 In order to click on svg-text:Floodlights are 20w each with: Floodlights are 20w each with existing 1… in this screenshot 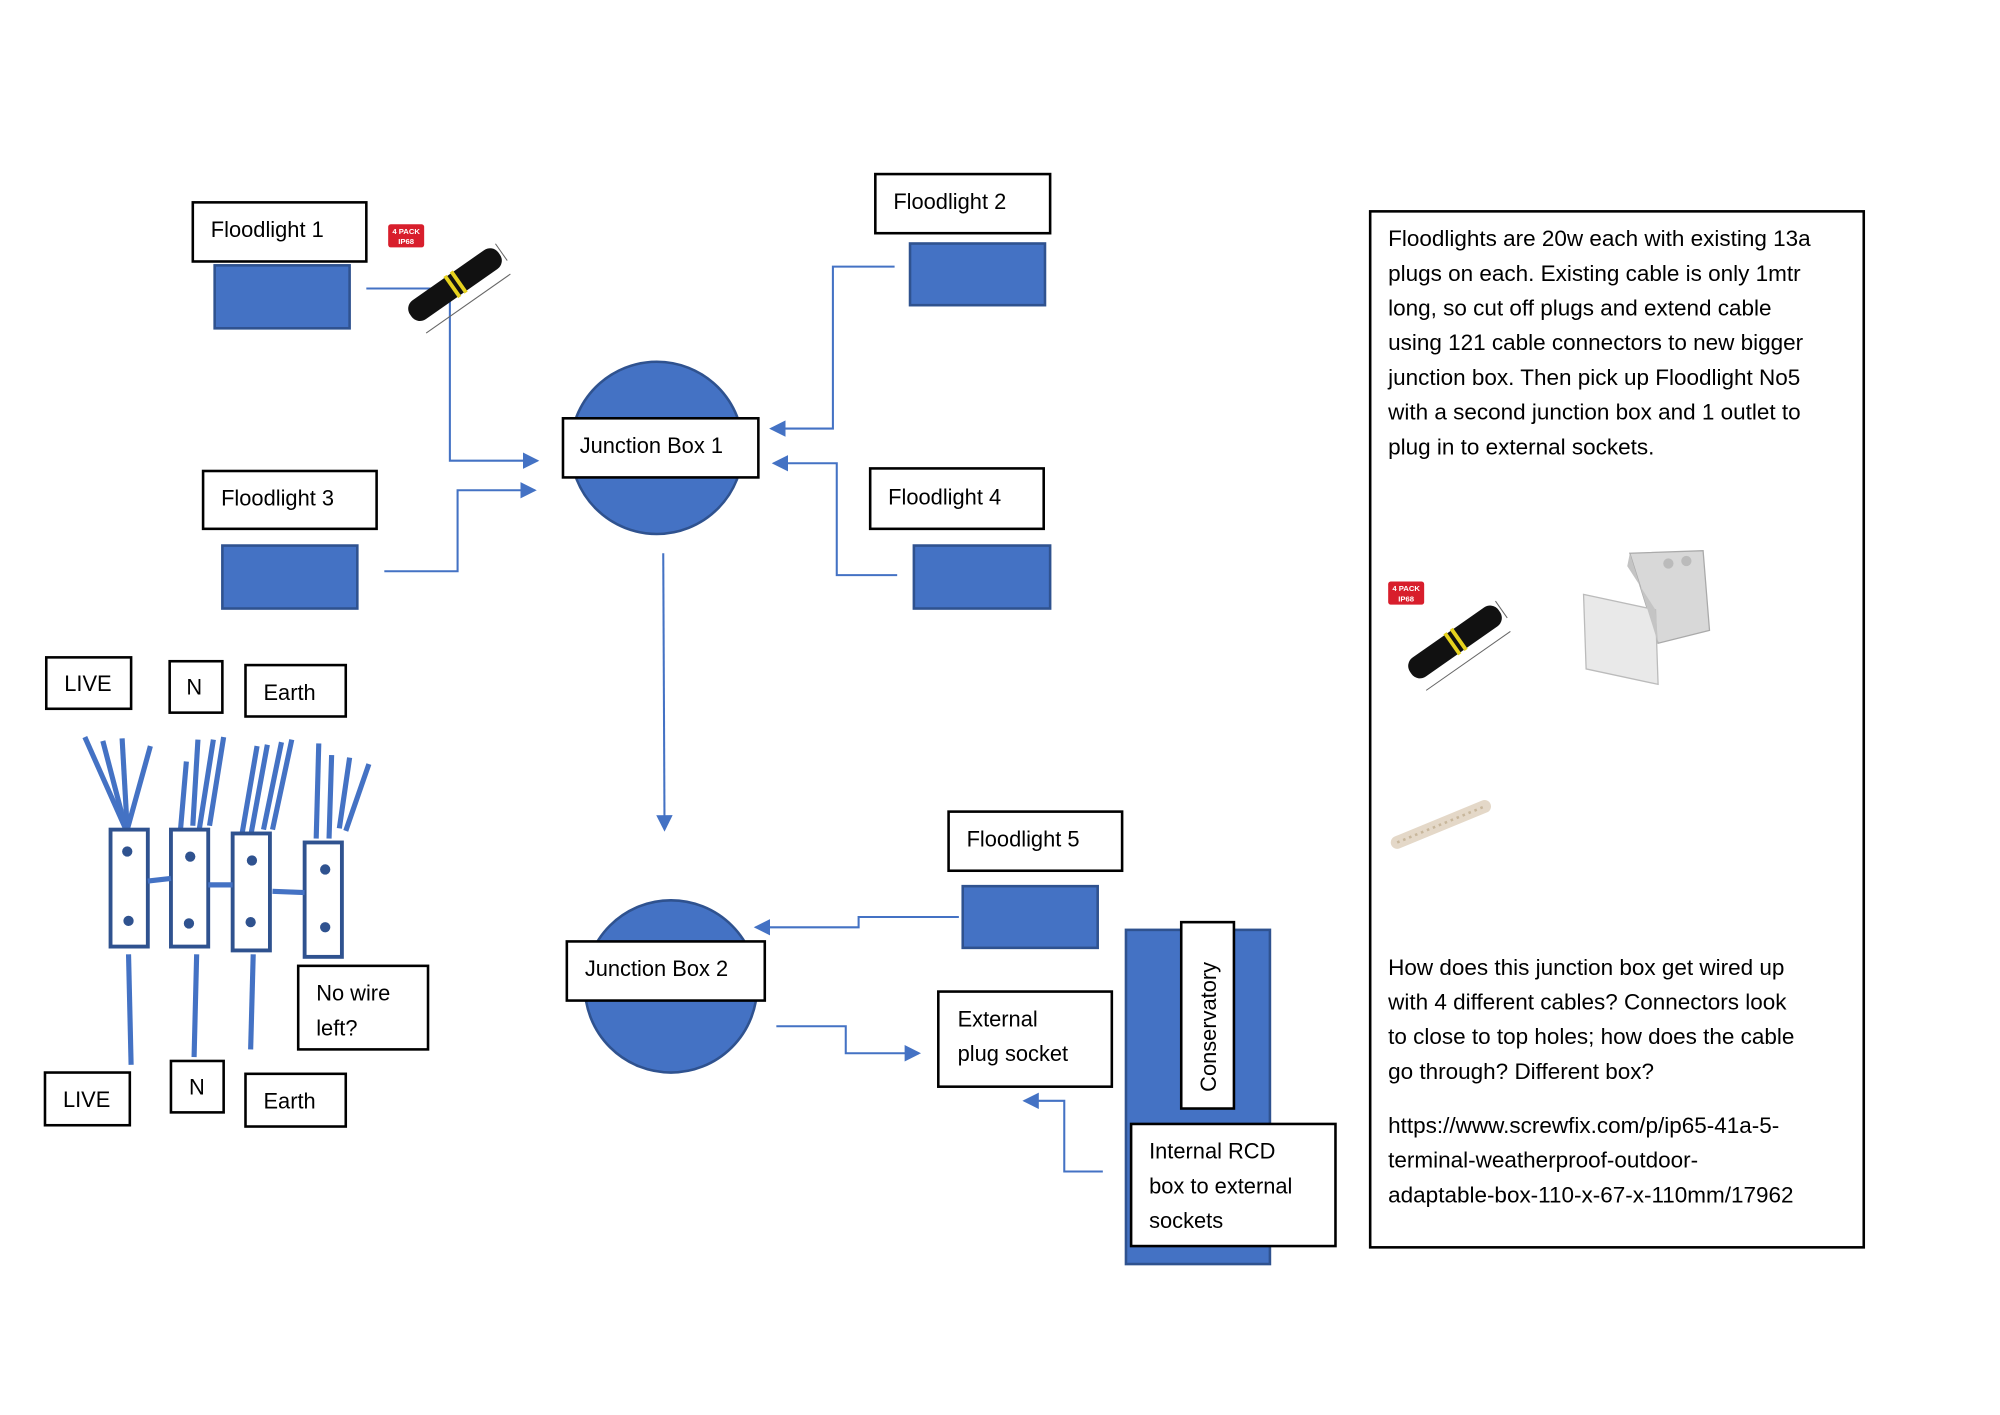, I will do `click(1599, 238)`.